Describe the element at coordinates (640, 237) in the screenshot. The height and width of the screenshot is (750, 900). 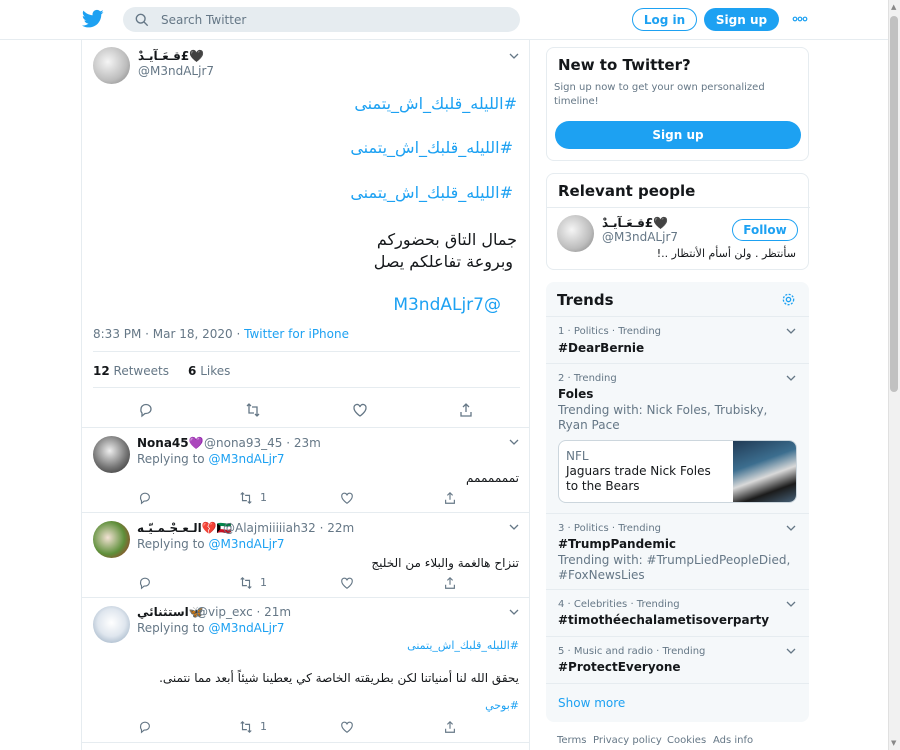
I see `person-handle: @M3ndALjr7` at that location.